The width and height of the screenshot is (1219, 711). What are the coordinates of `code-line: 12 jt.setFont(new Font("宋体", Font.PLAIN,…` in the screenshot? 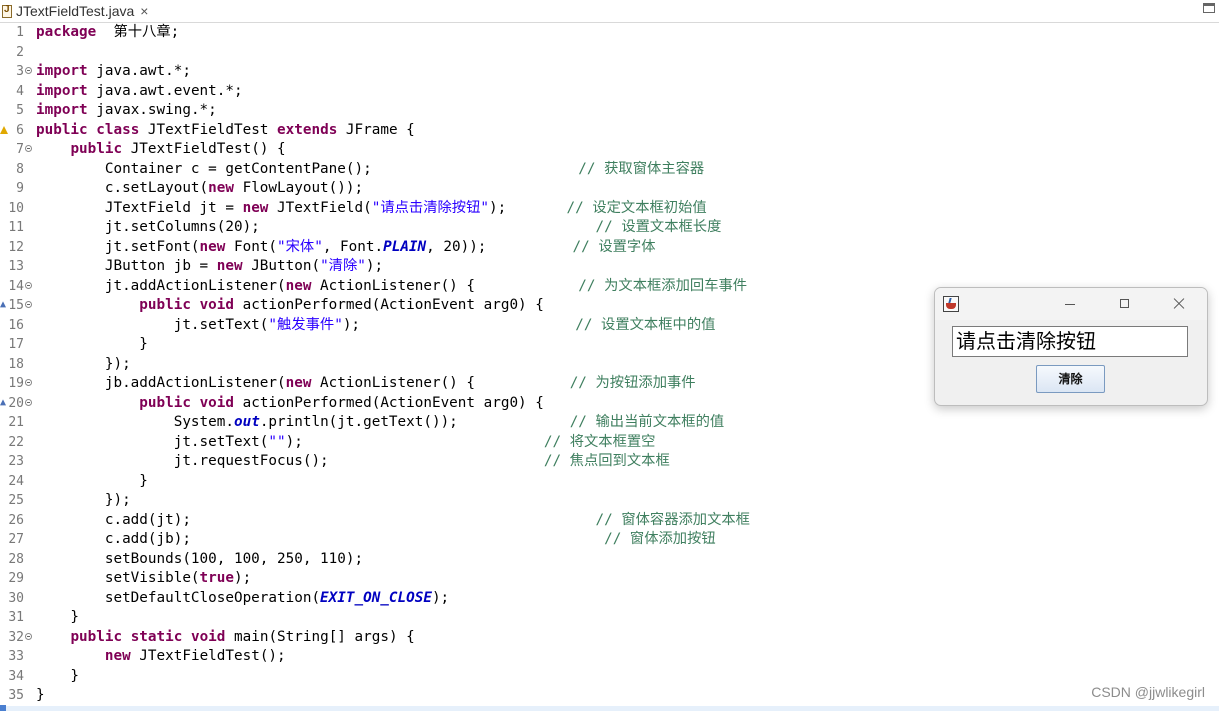 It's located at (609, 248).